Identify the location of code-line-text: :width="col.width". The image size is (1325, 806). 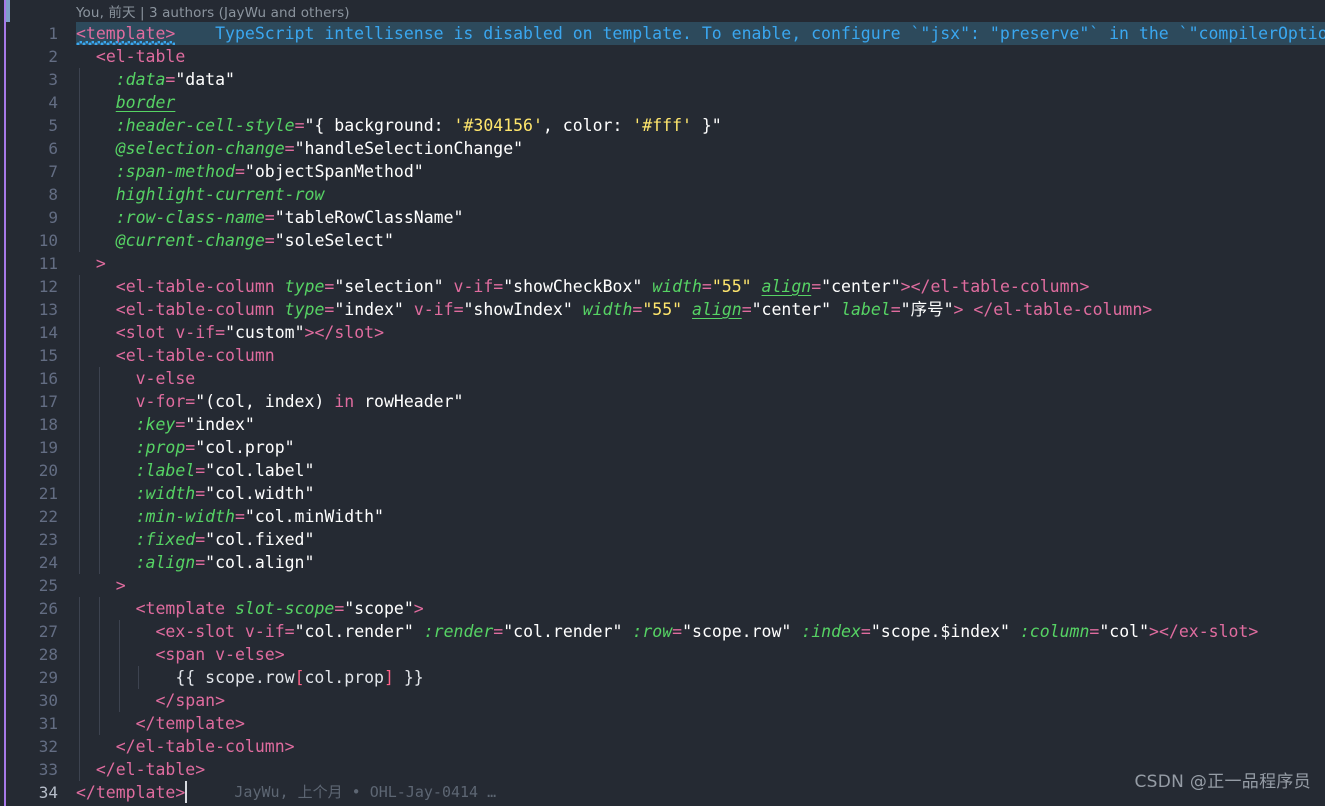
(195, 493).